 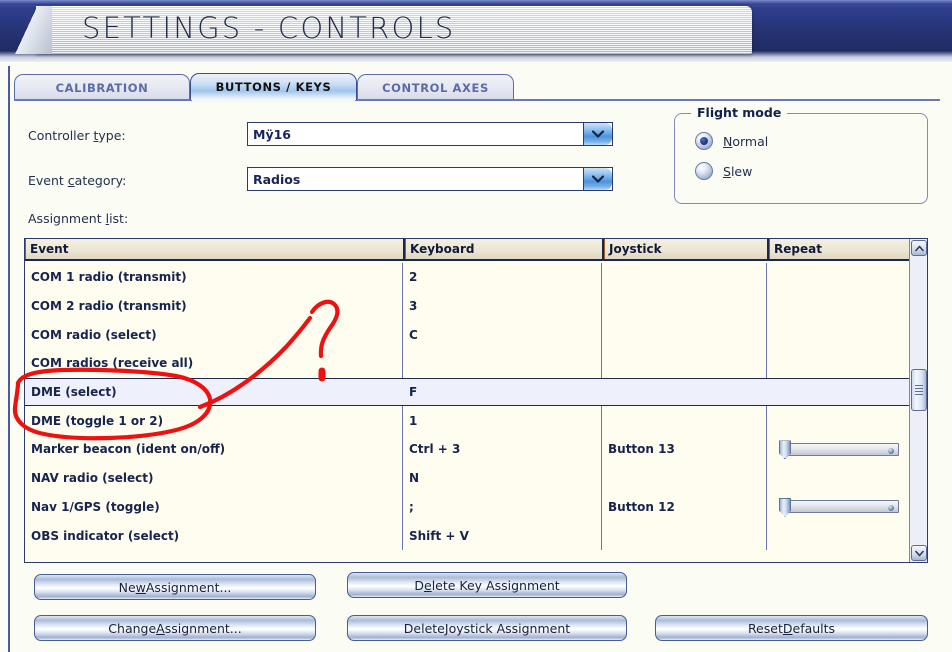 What do you see at coordinates (140, 587) in the screenshot?
I see `new-assignment-label-accel: w` at bounding box center [140, 587].